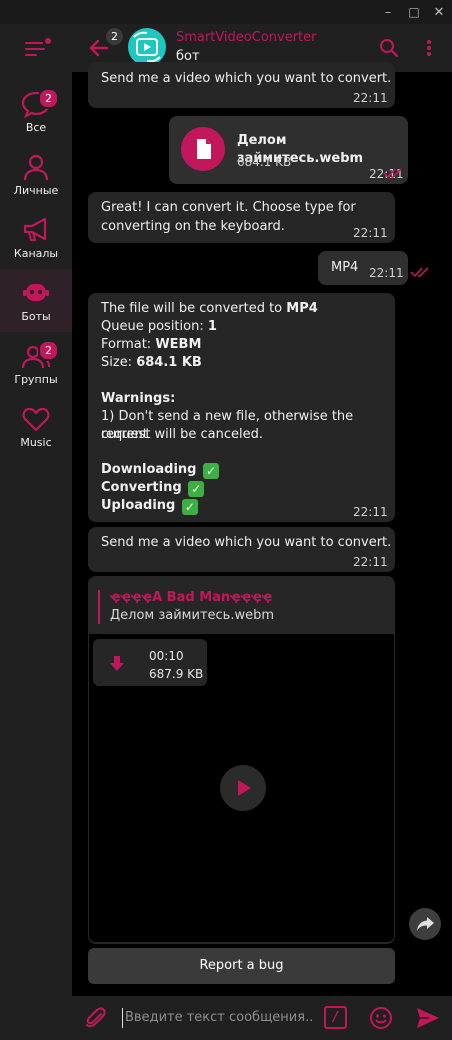  Describe the element at coordinates (429, 48) in the screenshot. I see `more-vertical-icon` at that location.